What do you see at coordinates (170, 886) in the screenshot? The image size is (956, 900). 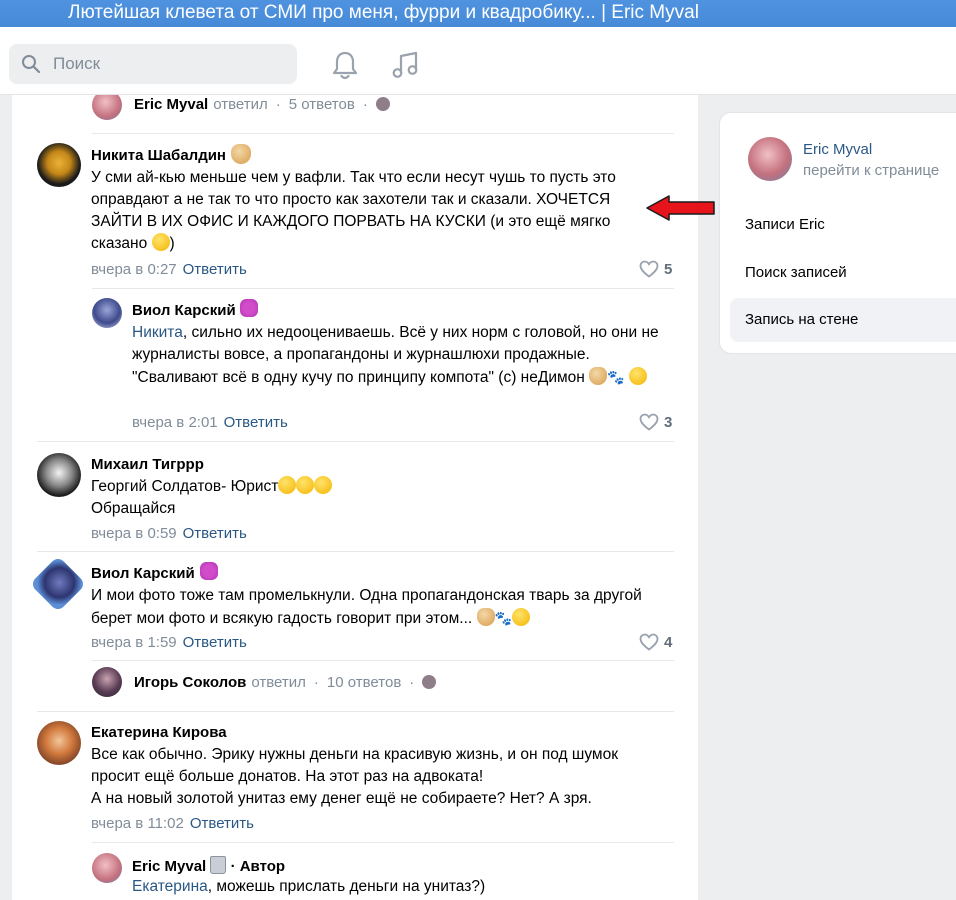 I see `mention-link: Екатерина` at bounding box center [170, 886].